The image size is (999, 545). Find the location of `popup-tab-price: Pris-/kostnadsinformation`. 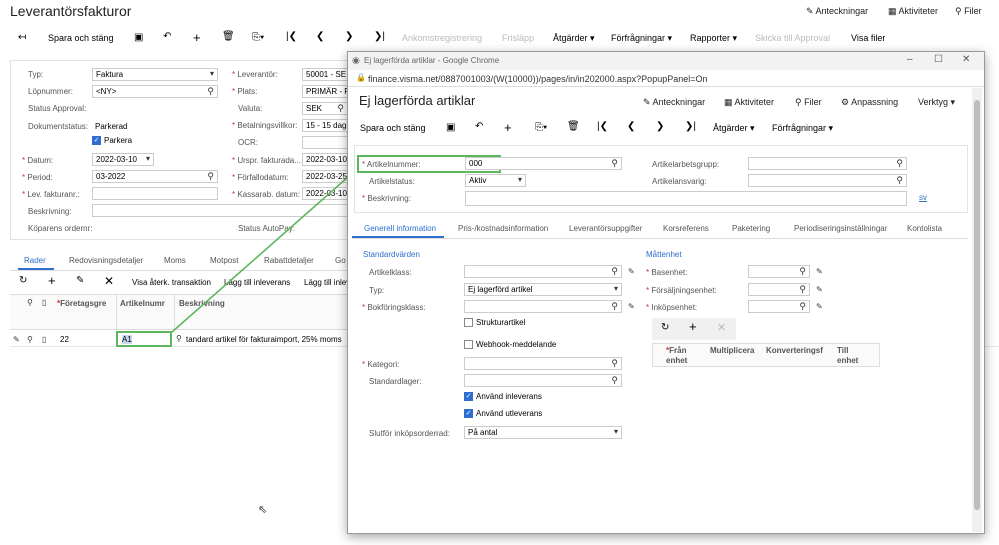

popup-tab-price: Pris-/kostnadsinformation is located at coordinates (503, 228).